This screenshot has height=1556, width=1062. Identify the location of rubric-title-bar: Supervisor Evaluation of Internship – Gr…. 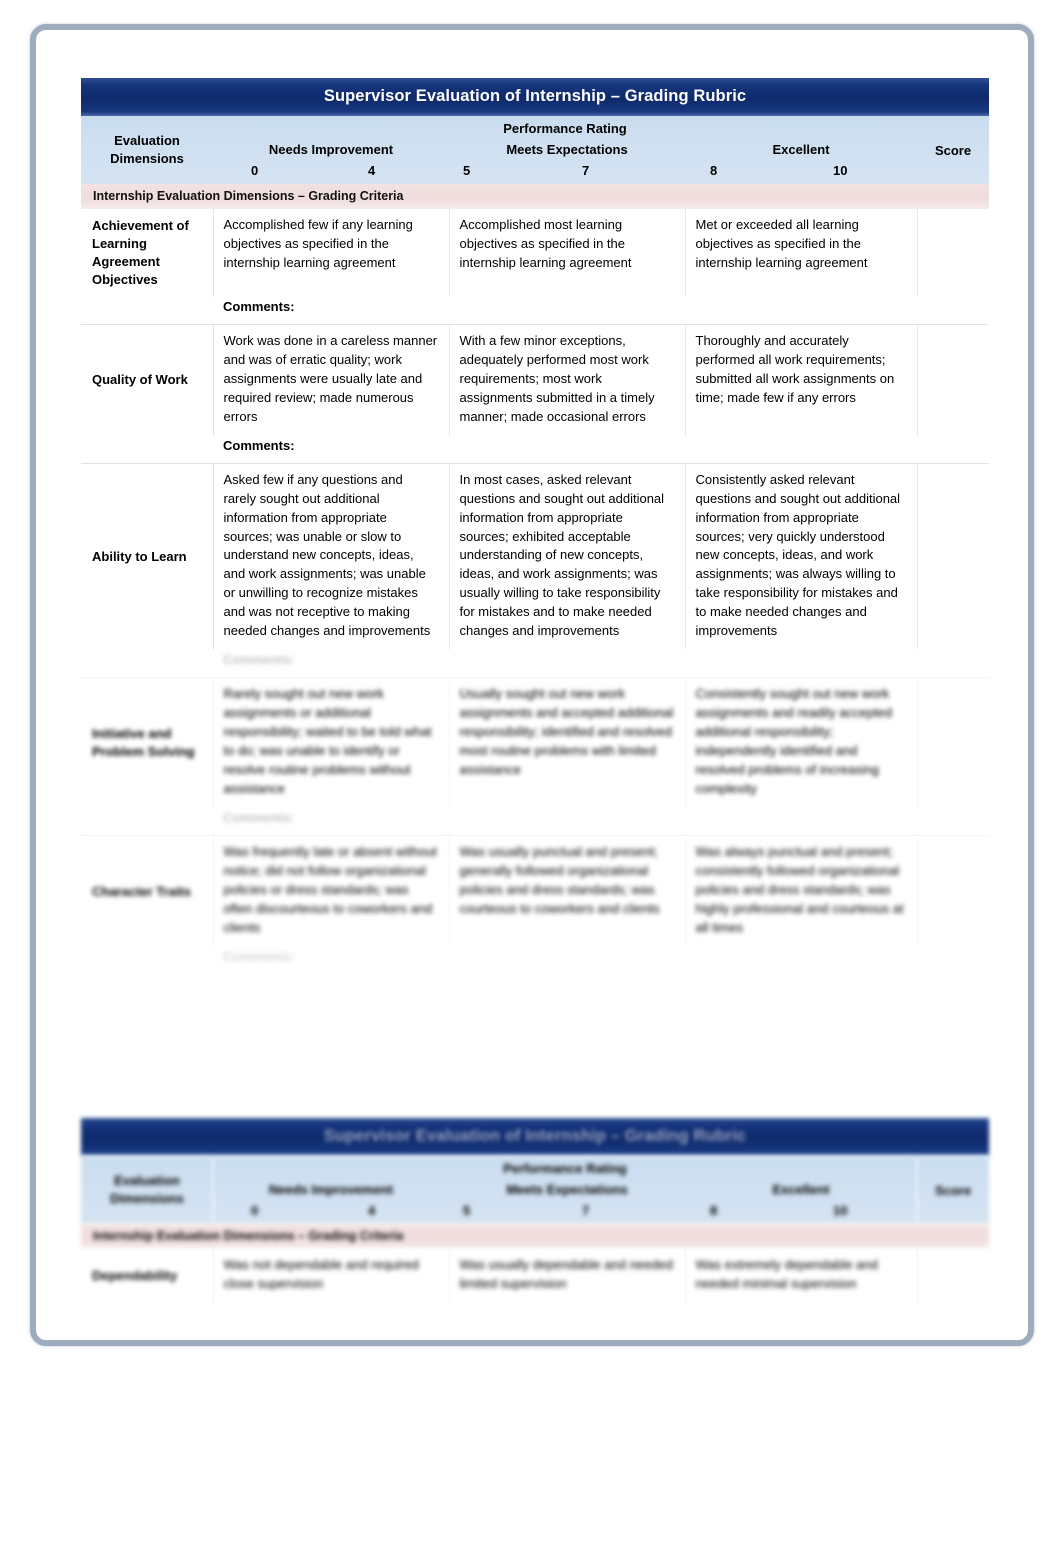
(535, 97).